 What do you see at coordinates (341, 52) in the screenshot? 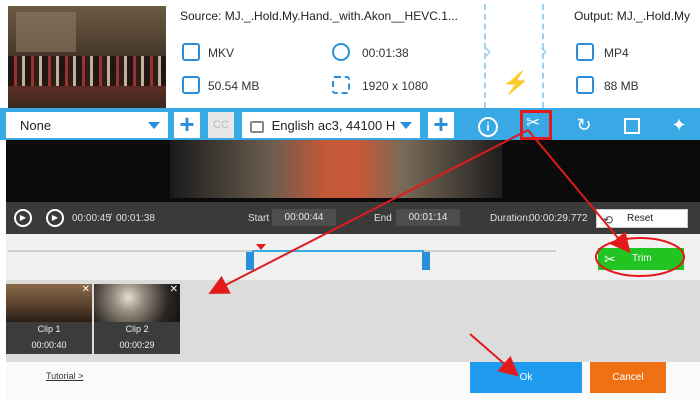
I see `clock-icon` at bounding box center [341, 52].